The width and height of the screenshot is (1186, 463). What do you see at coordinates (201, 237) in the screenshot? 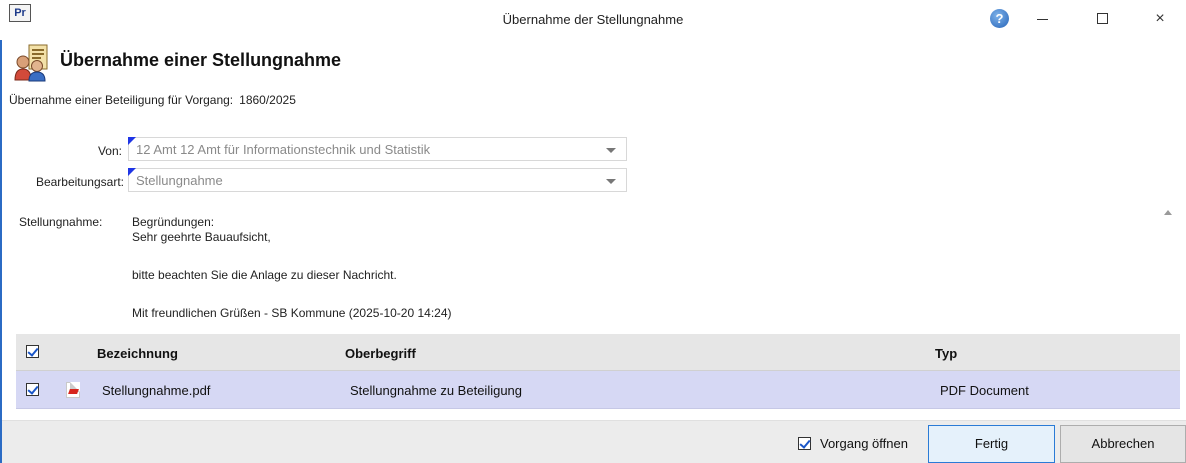
I see `stellungnahme-line: Sehr geehrte Bauaufsicht,` at bounding box center [201, 237].